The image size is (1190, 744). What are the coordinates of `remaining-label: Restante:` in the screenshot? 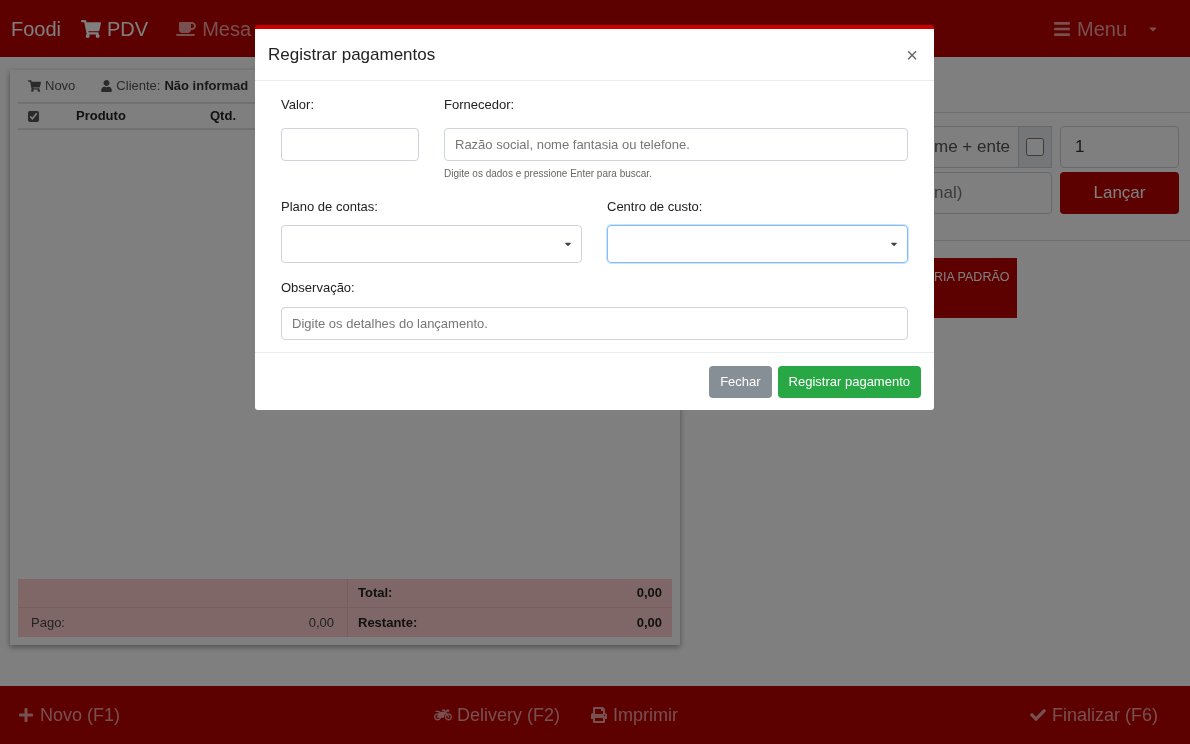 It's located at (388, 622).